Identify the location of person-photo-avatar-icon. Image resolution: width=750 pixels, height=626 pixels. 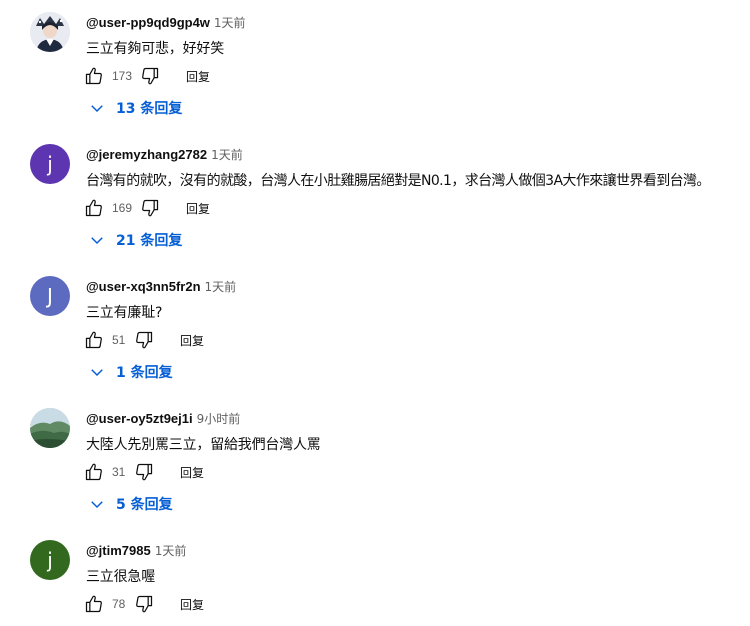
(50, 32).